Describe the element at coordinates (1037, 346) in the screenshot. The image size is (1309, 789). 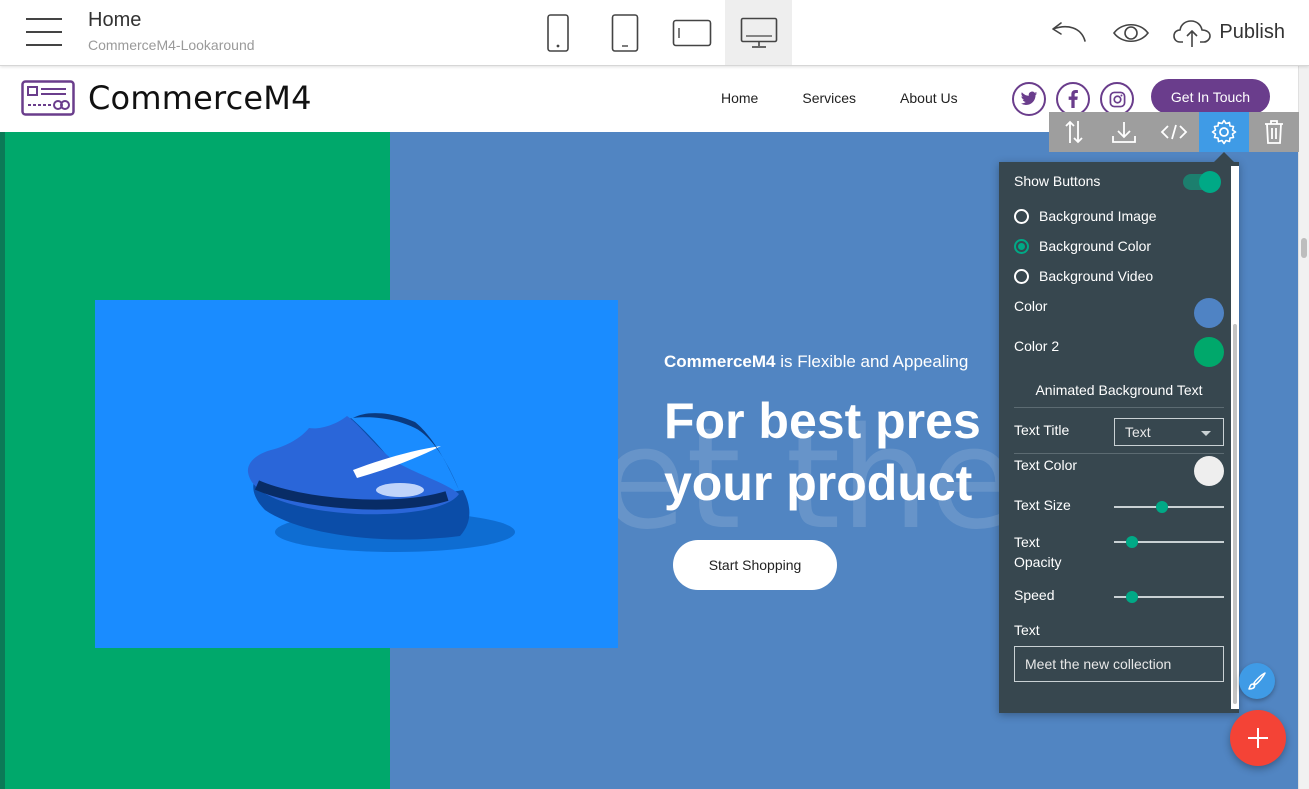
I see `color2-label: Color 2` at that location.